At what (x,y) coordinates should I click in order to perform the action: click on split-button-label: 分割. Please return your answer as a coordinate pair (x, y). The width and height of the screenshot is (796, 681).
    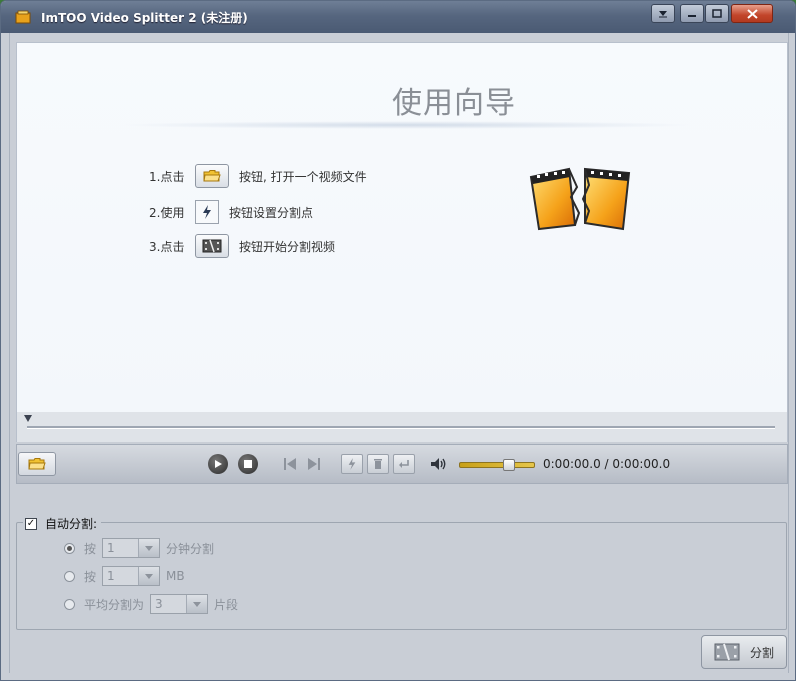
    Looking at the image, I should click on (761, 652).